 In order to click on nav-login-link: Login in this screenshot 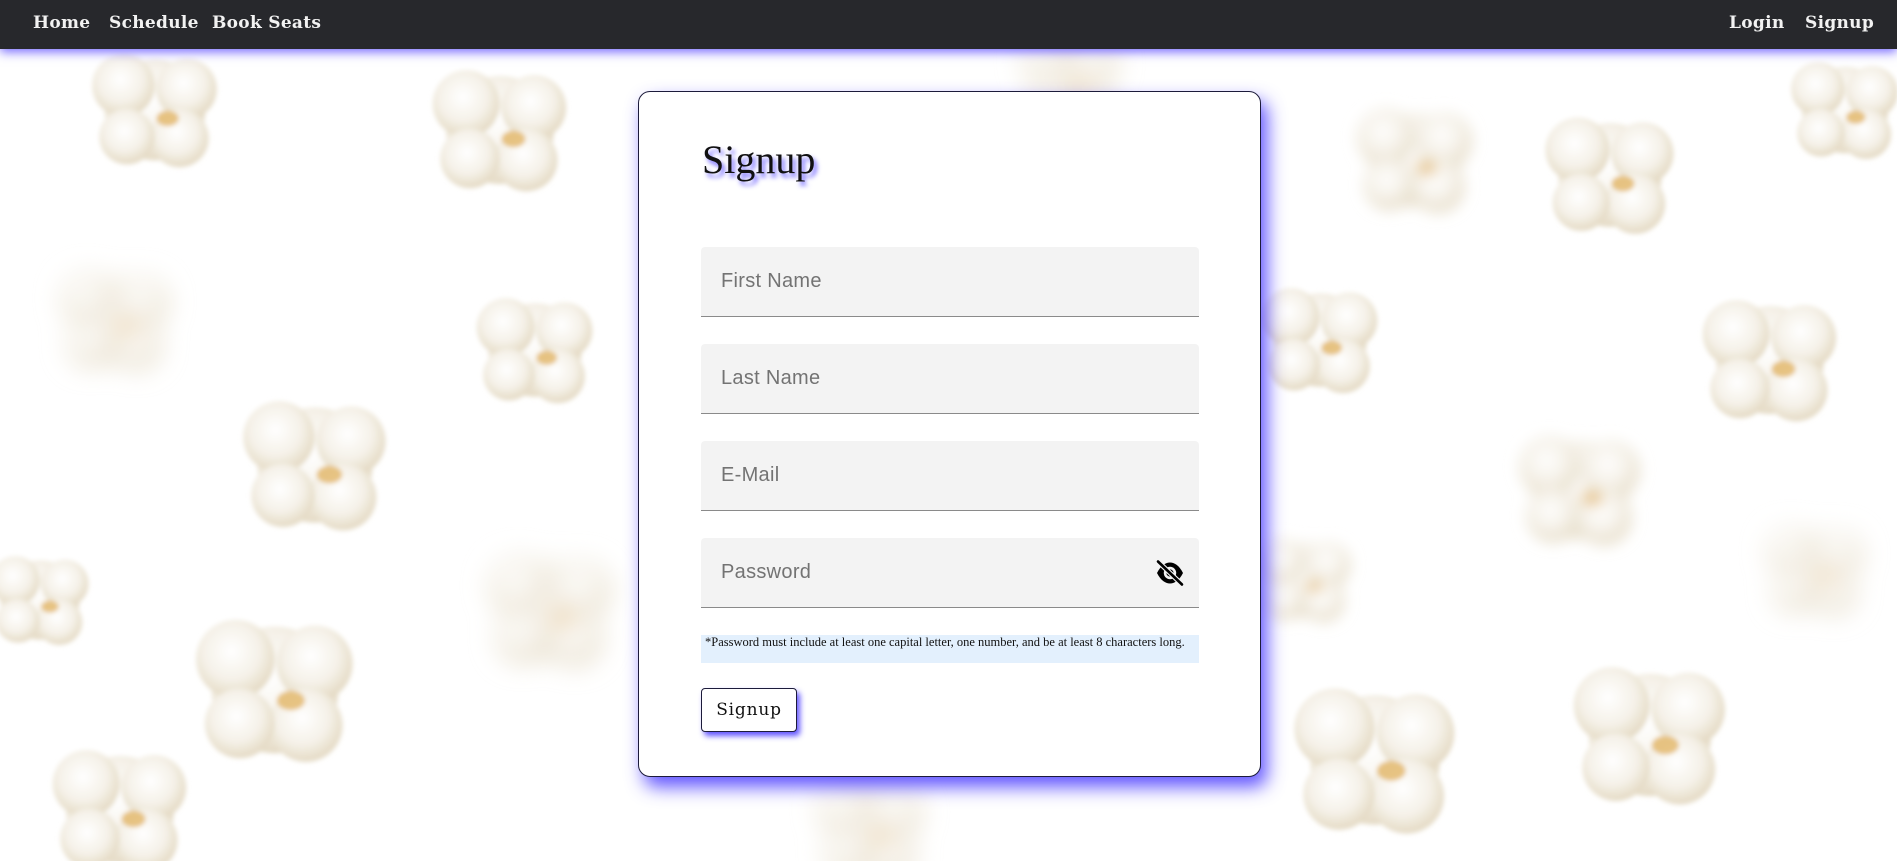, I will do `click(1757, 23)`.